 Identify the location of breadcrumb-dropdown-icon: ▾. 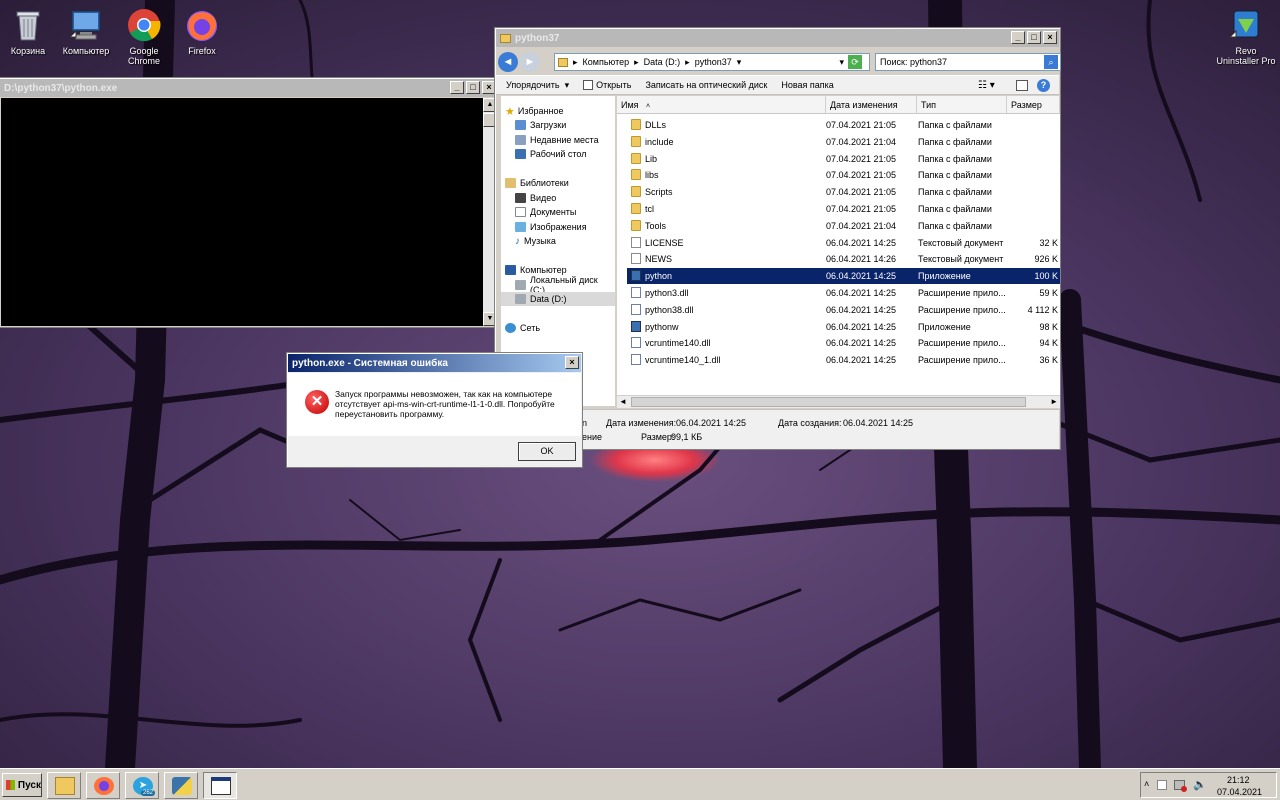
(739, 62).